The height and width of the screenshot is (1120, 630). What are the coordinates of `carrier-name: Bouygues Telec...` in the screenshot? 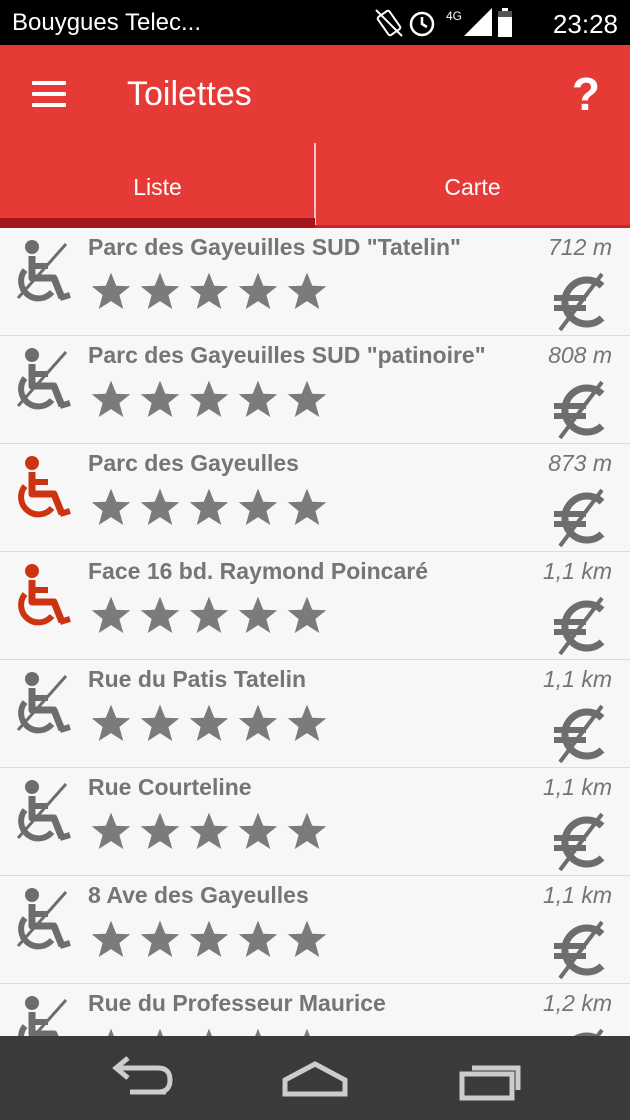 It's located at (107, 22).